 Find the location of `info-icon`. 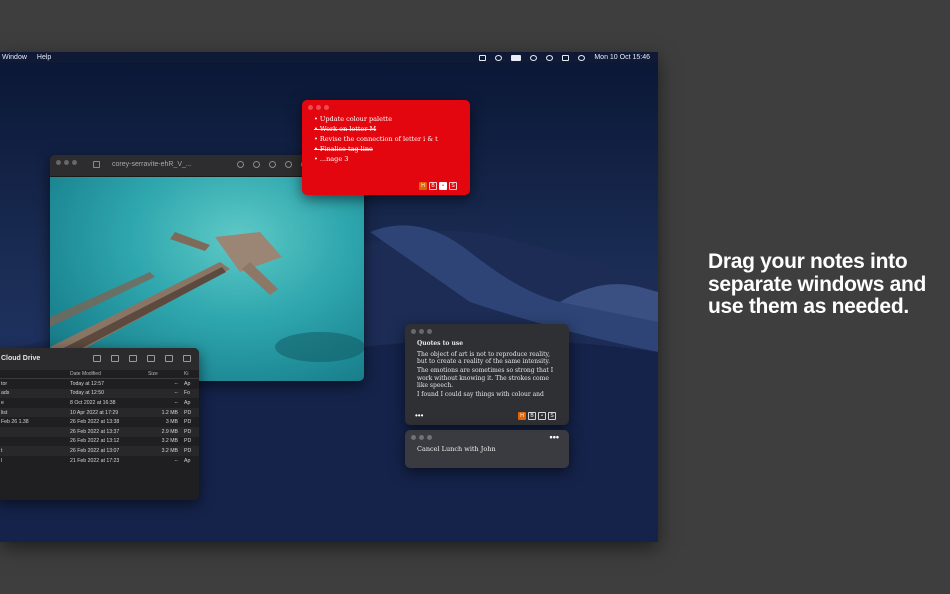

info-icon is located at coordinates (240, 164).